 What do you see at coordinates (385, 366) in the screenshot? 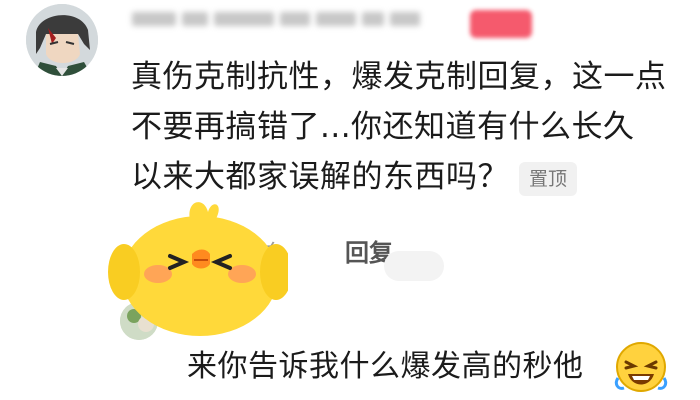
I see `reply-text: 来你告诉我什么爆发高的秒他` at bounding box center [385, 366].